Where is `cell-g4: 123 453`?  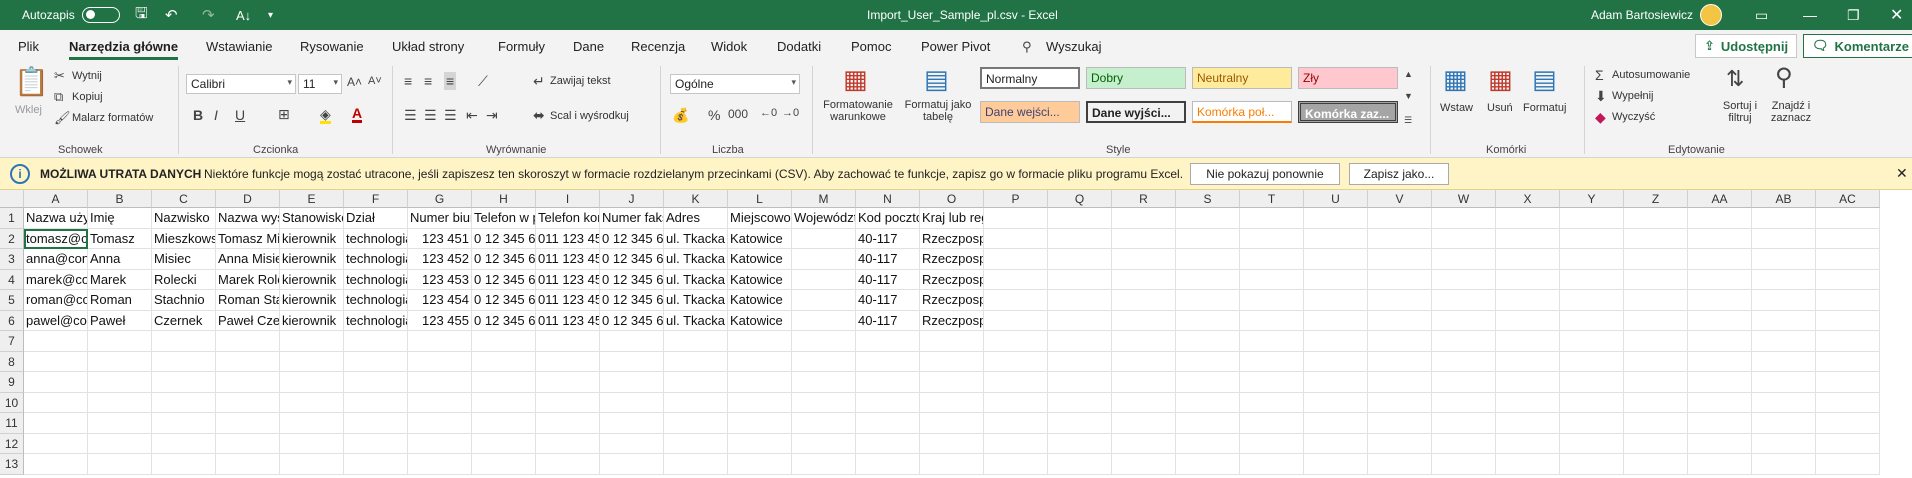
cell-g4: 123 453 is located at coordinates (440, 279).